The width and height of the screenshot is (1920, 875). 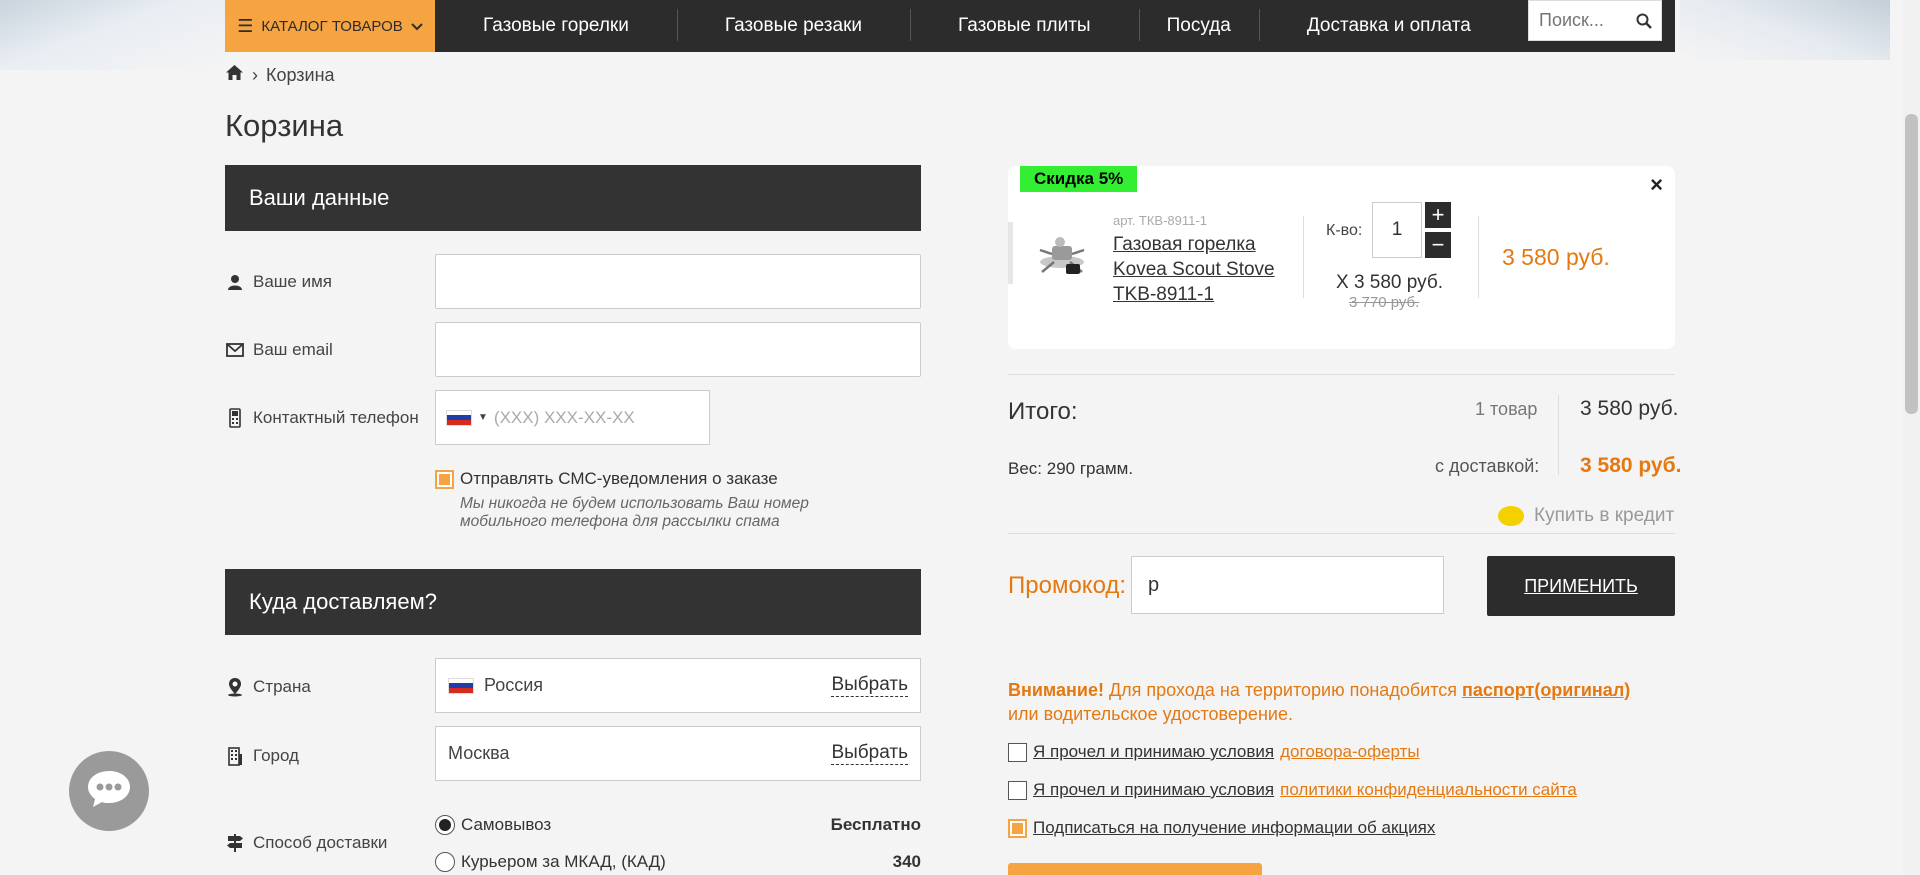 What do you see at coordinates (1017, 790) in the screenshot?
I see `privacy-checkbox` at bounding box center [1017, 790].